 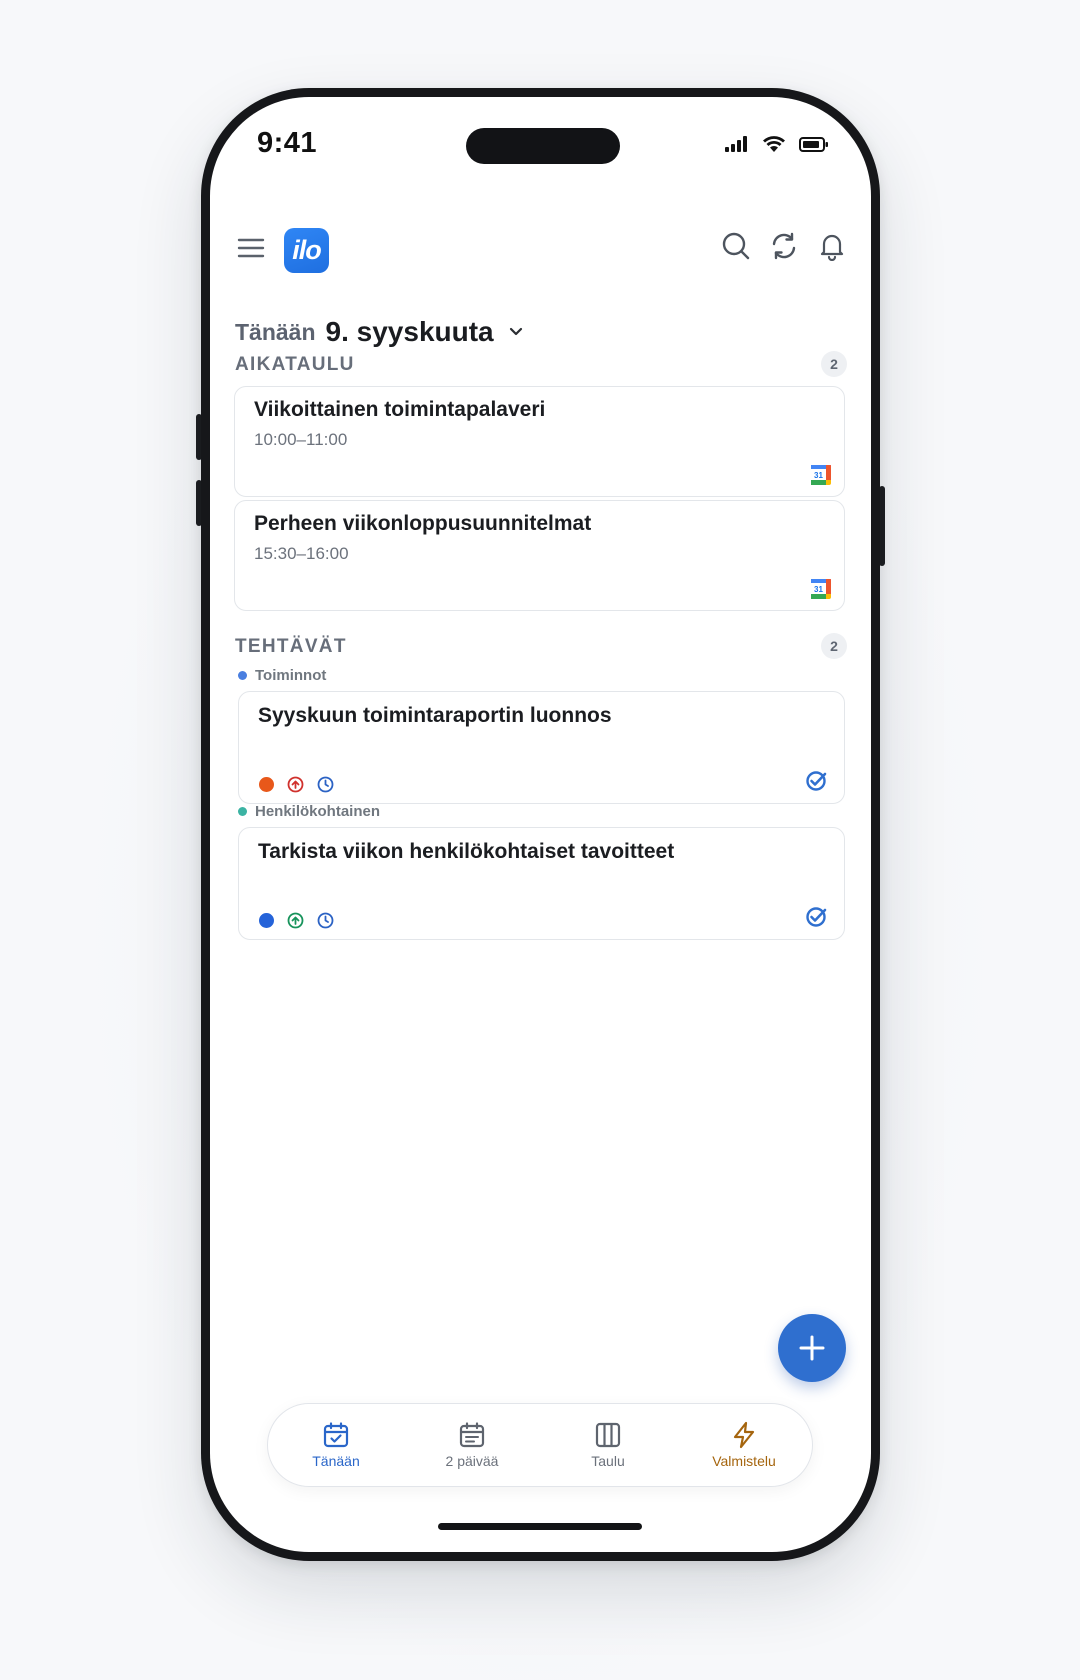 I want to click on task-group-label: Toiminnot, so click(x=282, y=675).